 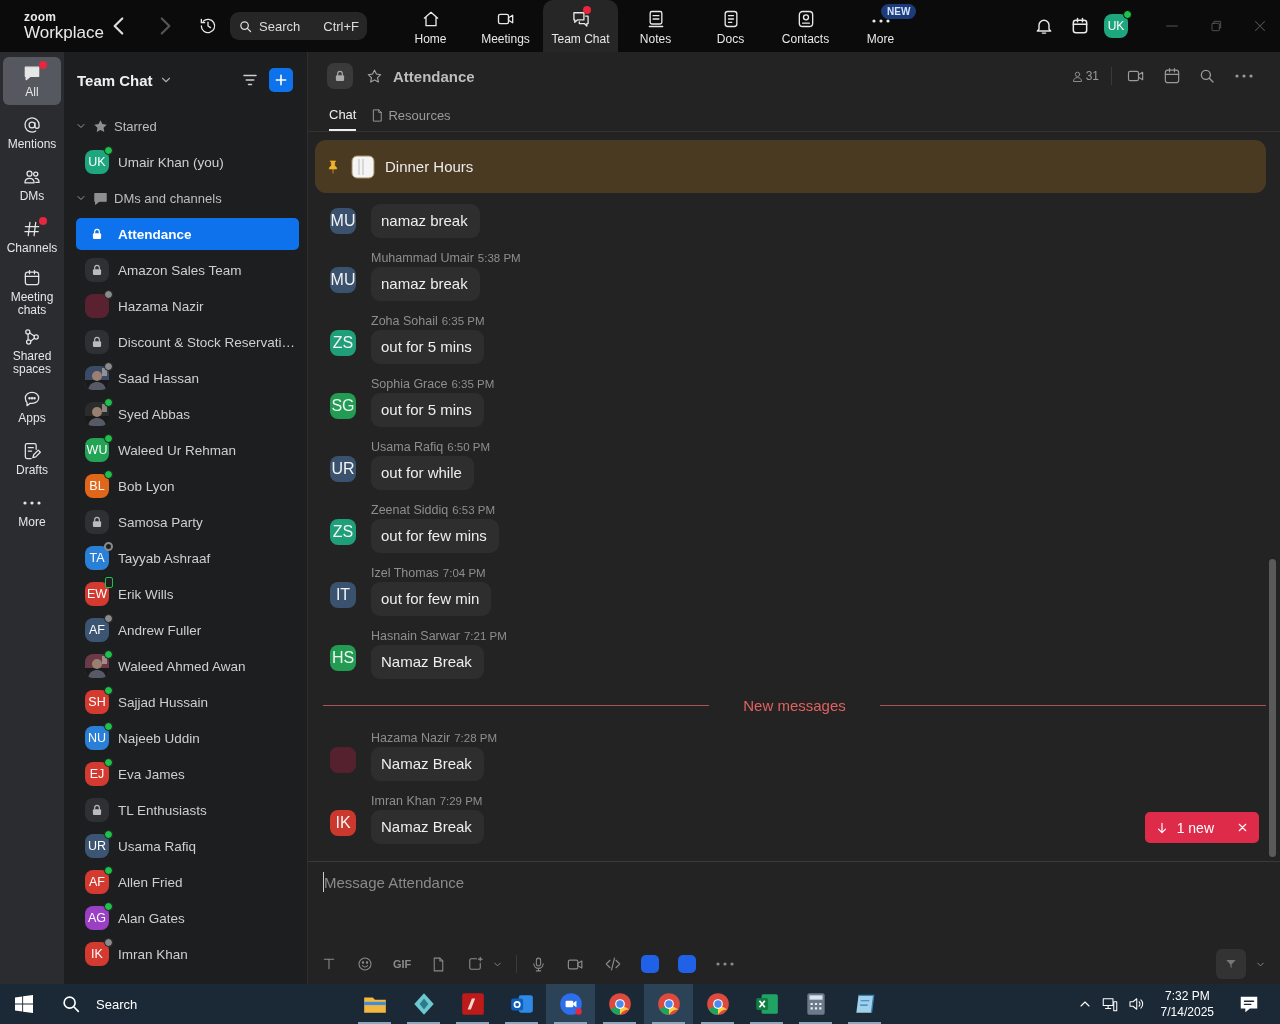 What do you see at coordinates (187, 810) in the screenshot?
I see `chat-list-item: TL Enthusiasts` at bounding box center [187, 810].